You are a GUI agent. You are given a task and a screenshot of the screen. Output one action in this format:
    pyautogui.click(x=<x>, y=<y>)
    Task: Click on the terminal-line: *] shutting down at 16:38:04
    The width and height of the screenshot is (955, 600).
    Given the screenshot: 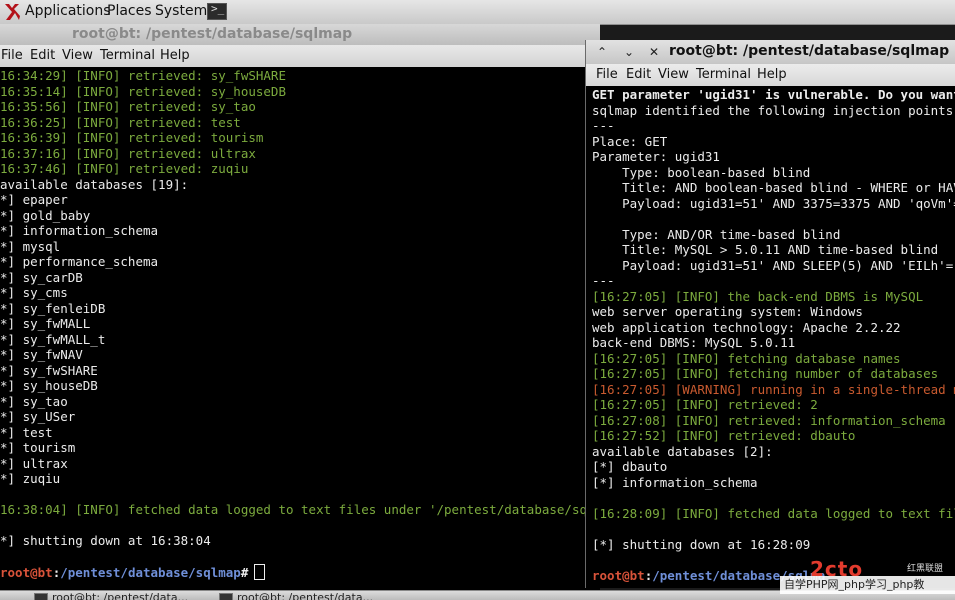 What is the action you would take?
    pyautogui.click(x=105, y=540)
    